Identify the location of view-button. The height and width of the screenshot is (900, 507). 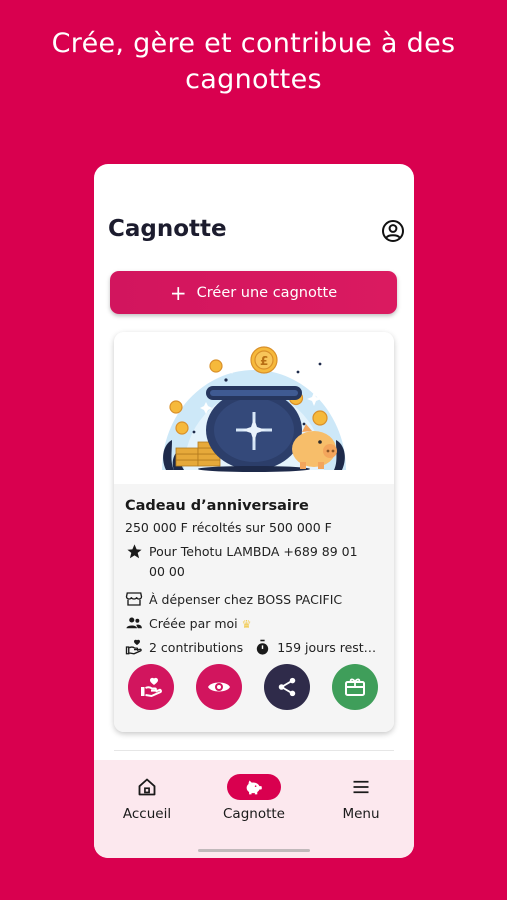
(219, 687).